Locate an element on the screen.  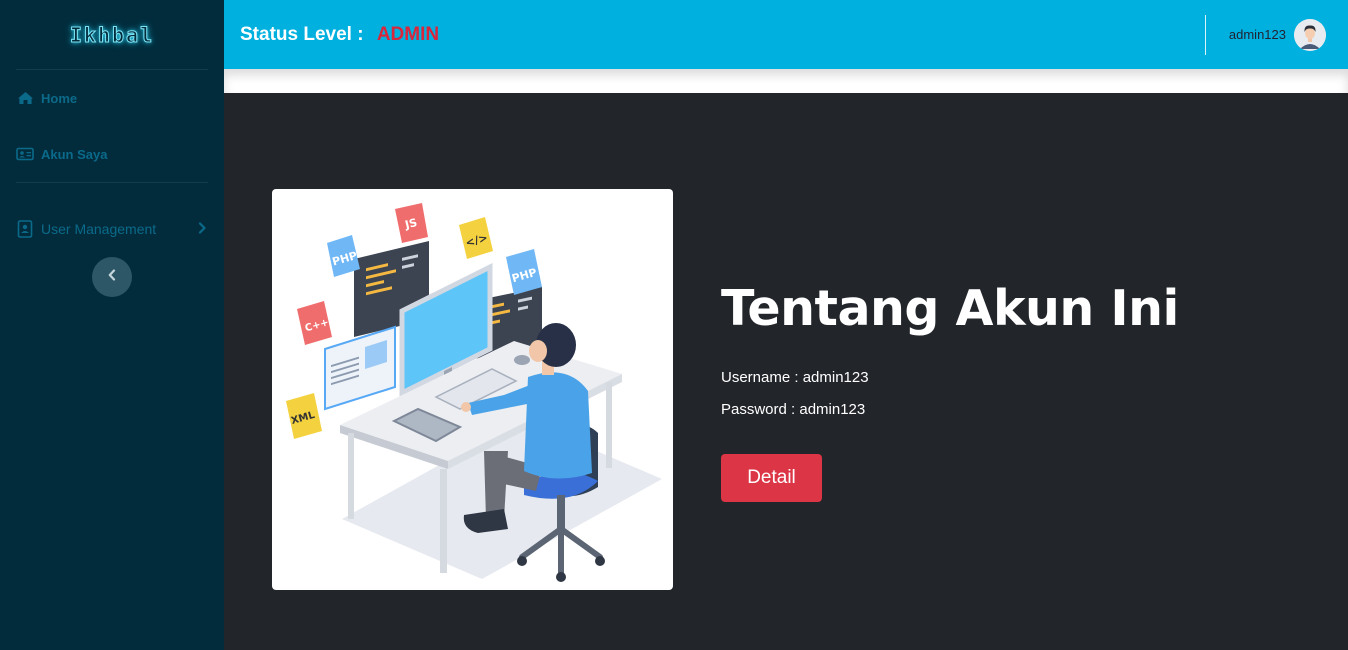
cpp-badge: C++ is located at coordinates (314, 323).